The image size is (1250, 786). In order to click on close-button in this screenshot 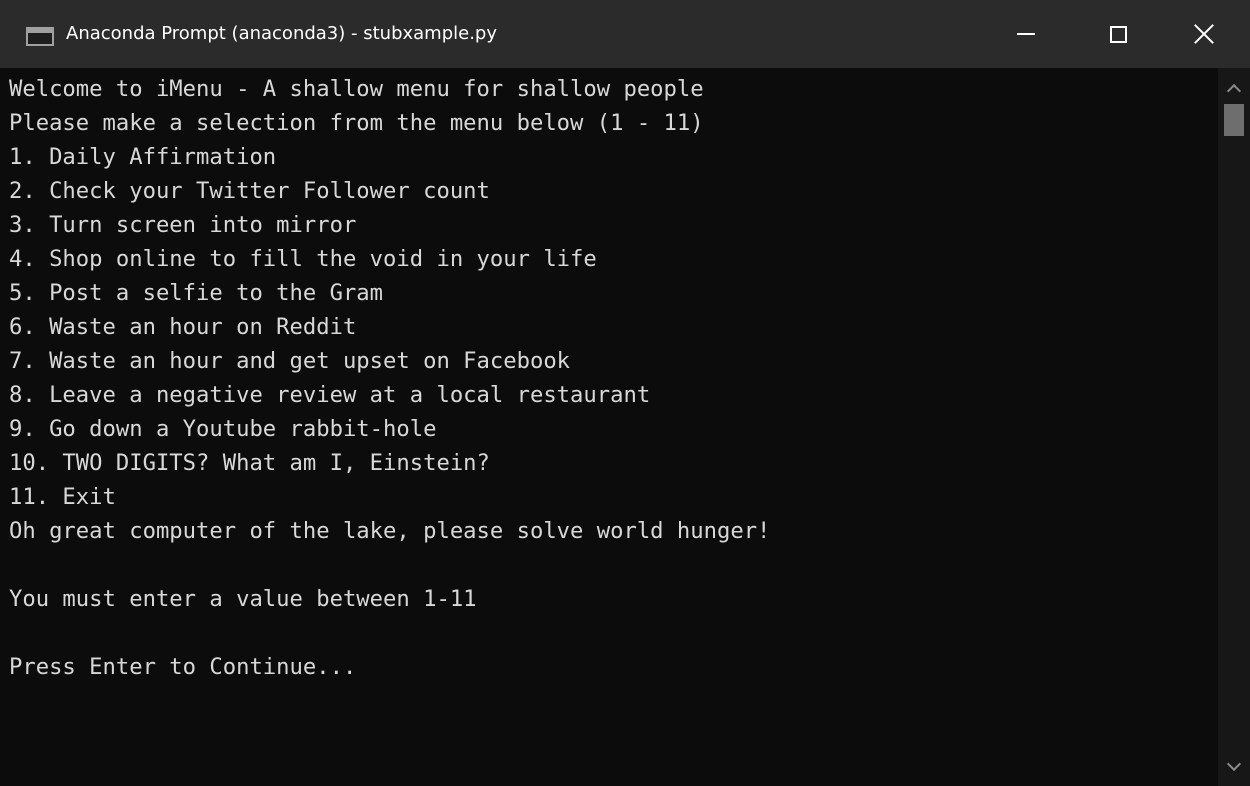, I will do `click(1204, 34)`.